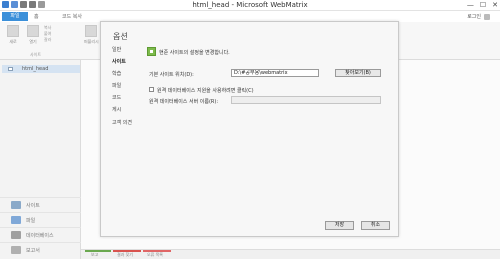 Image resolution: width=500 pixels, height=259 pixels. Describe the element at coordinates (16, 220) in the screenshot. I see `files-icon` at that location.